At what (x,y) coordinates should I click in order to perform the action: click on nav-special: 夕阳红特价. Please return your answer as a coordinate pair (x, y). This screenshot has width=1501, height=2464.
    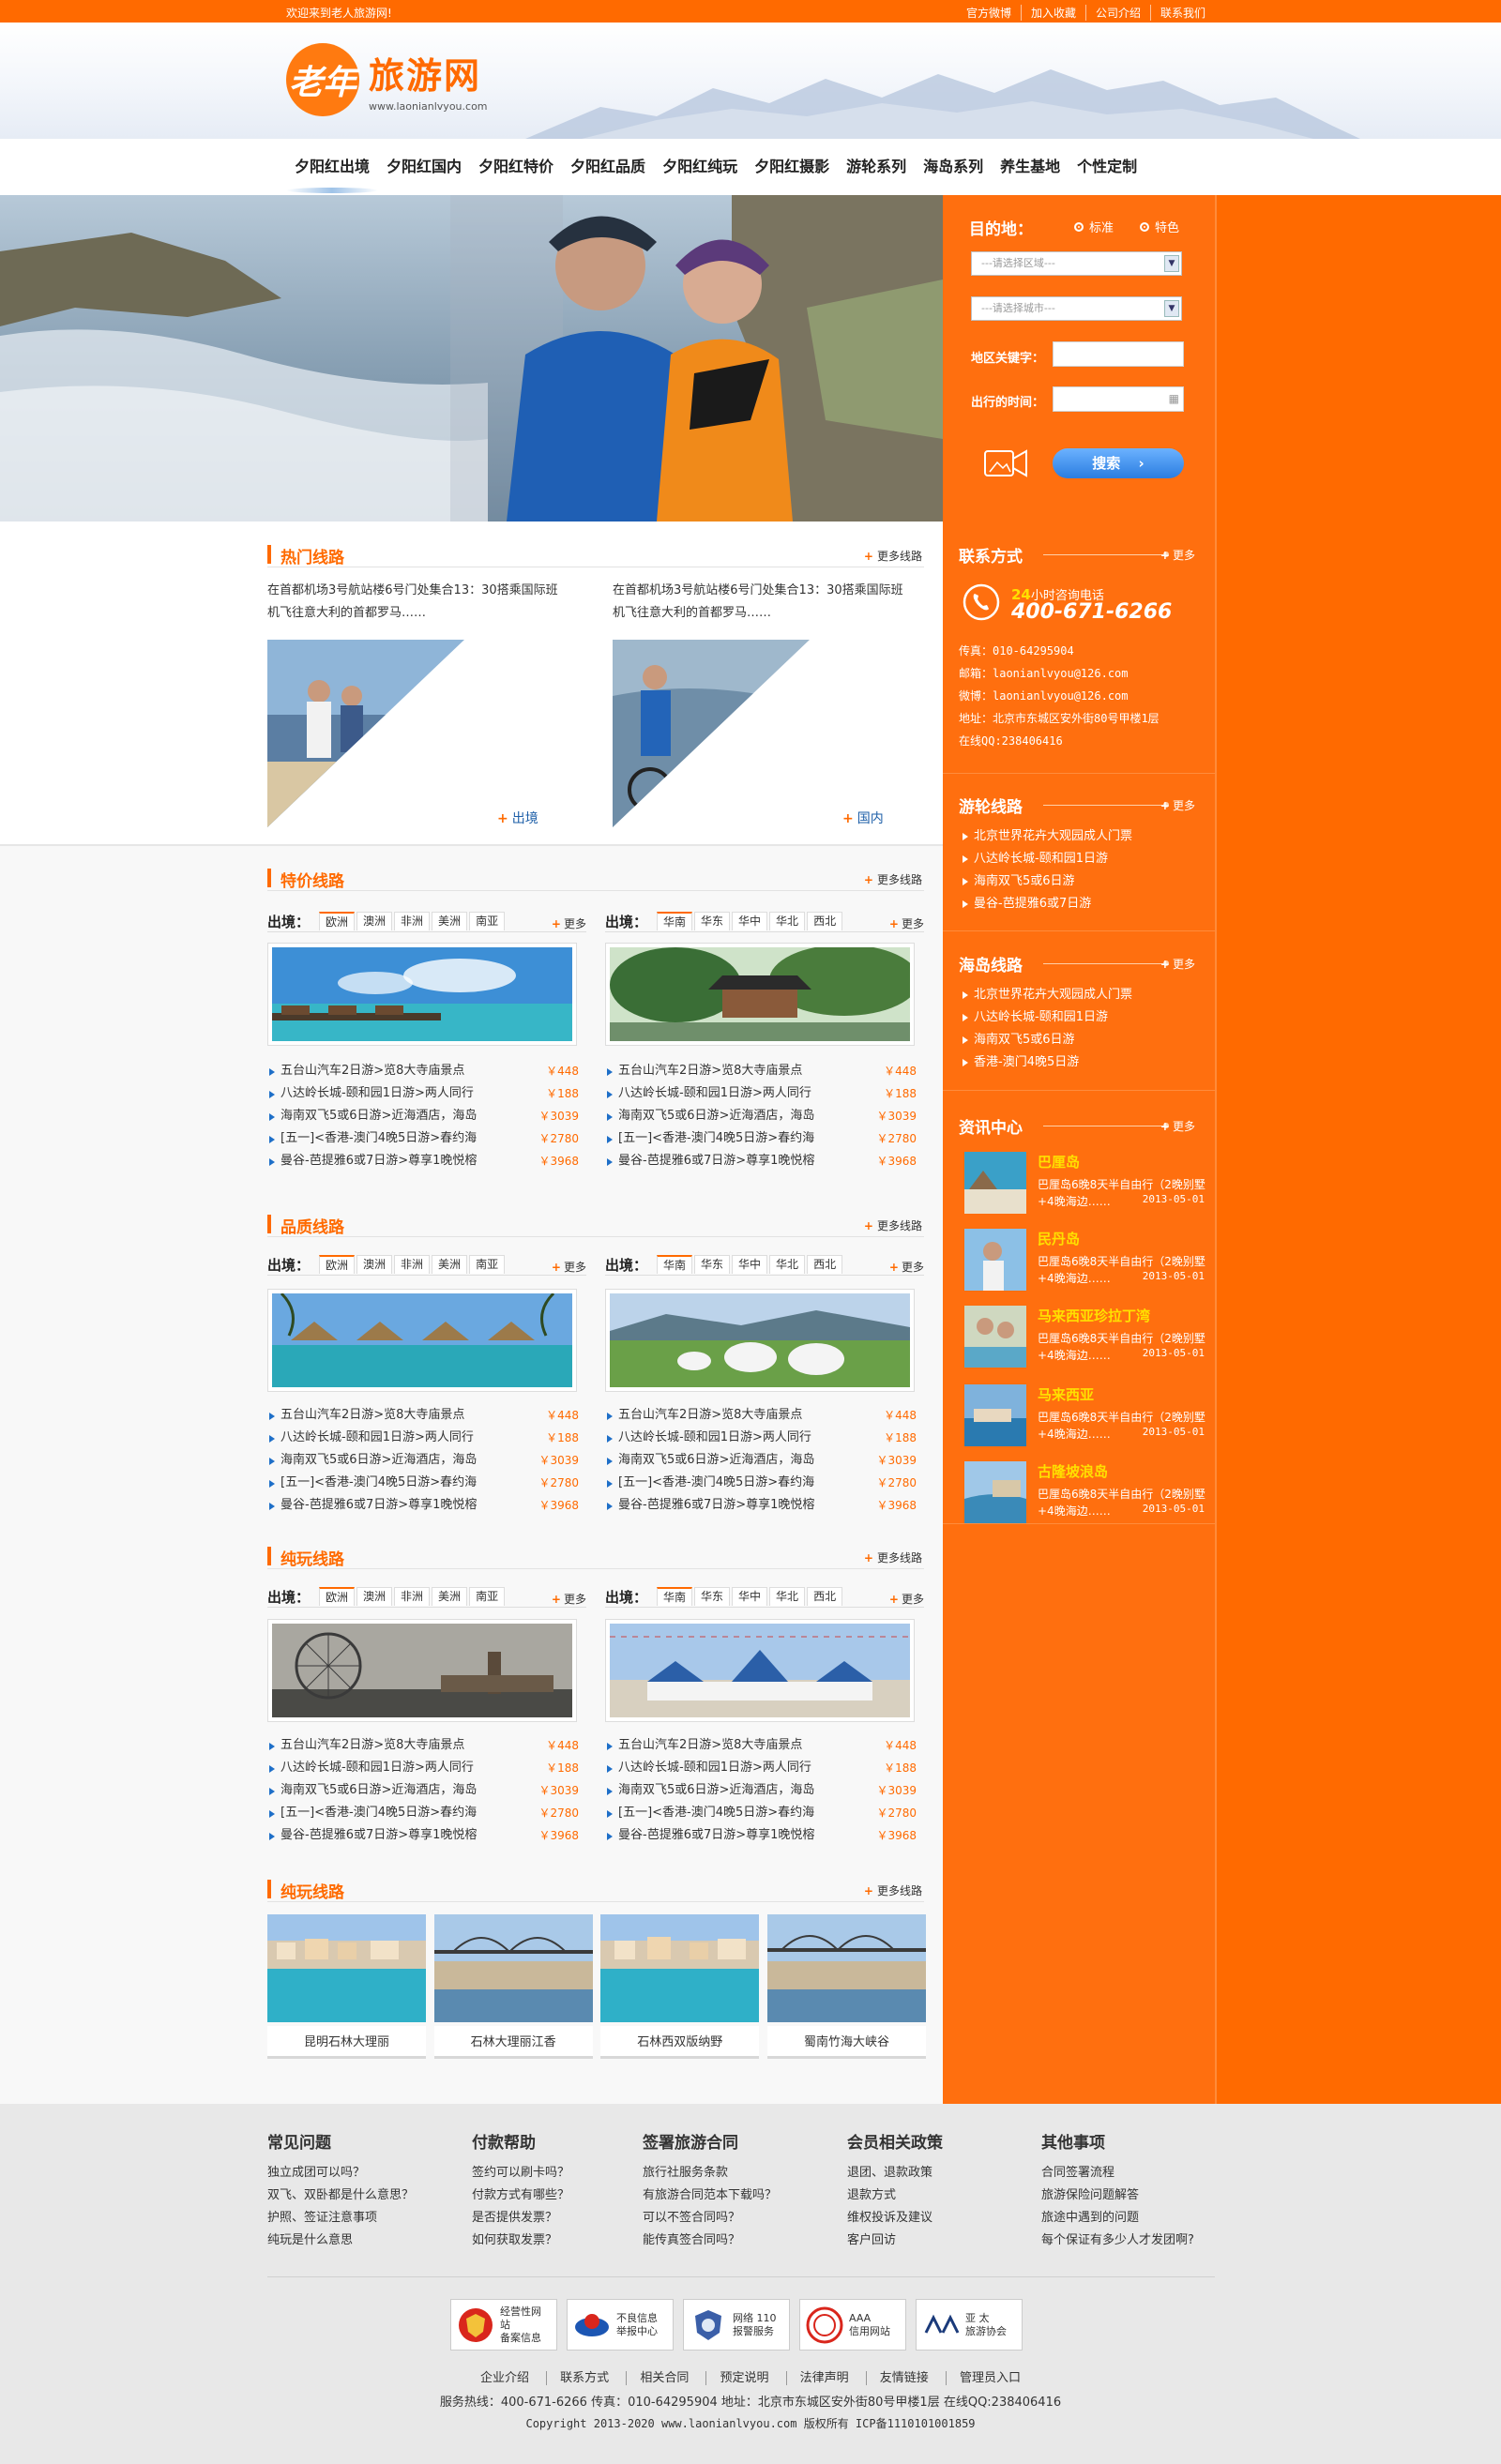
    Looking at the image, I should click on (516, 167).